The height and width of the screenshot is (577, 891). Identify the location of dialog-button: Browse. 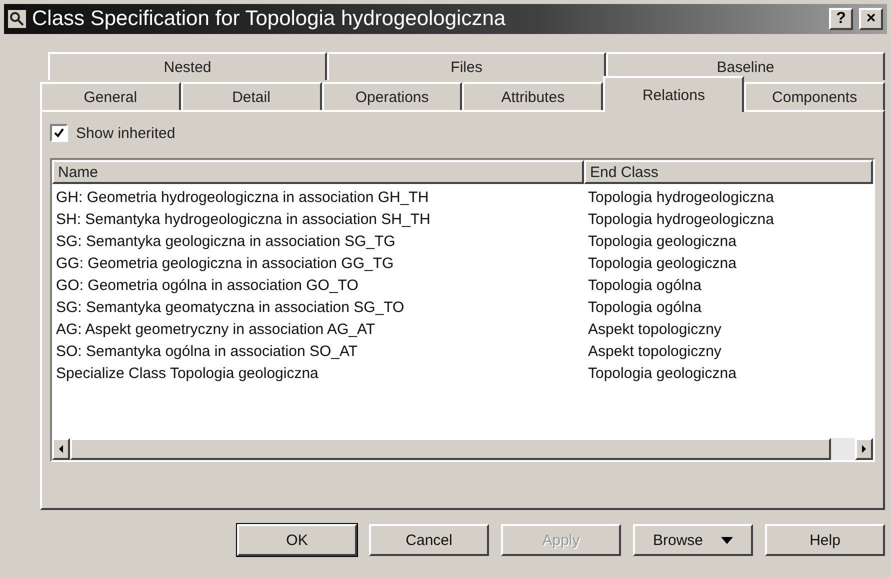
(693, 540).